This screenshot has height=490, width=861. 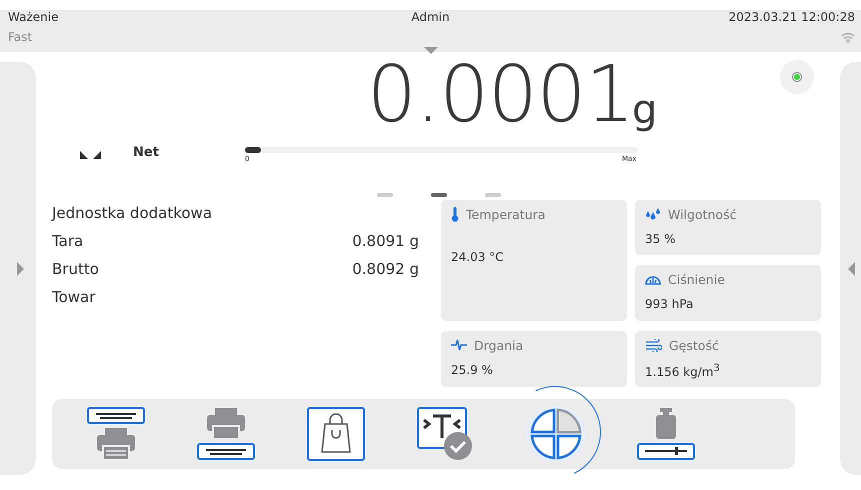 What do you see at coordinates (696, 279) in the screenshot?
I see `sensor-name: Ciśnienie` at bounding box center [696, 279].